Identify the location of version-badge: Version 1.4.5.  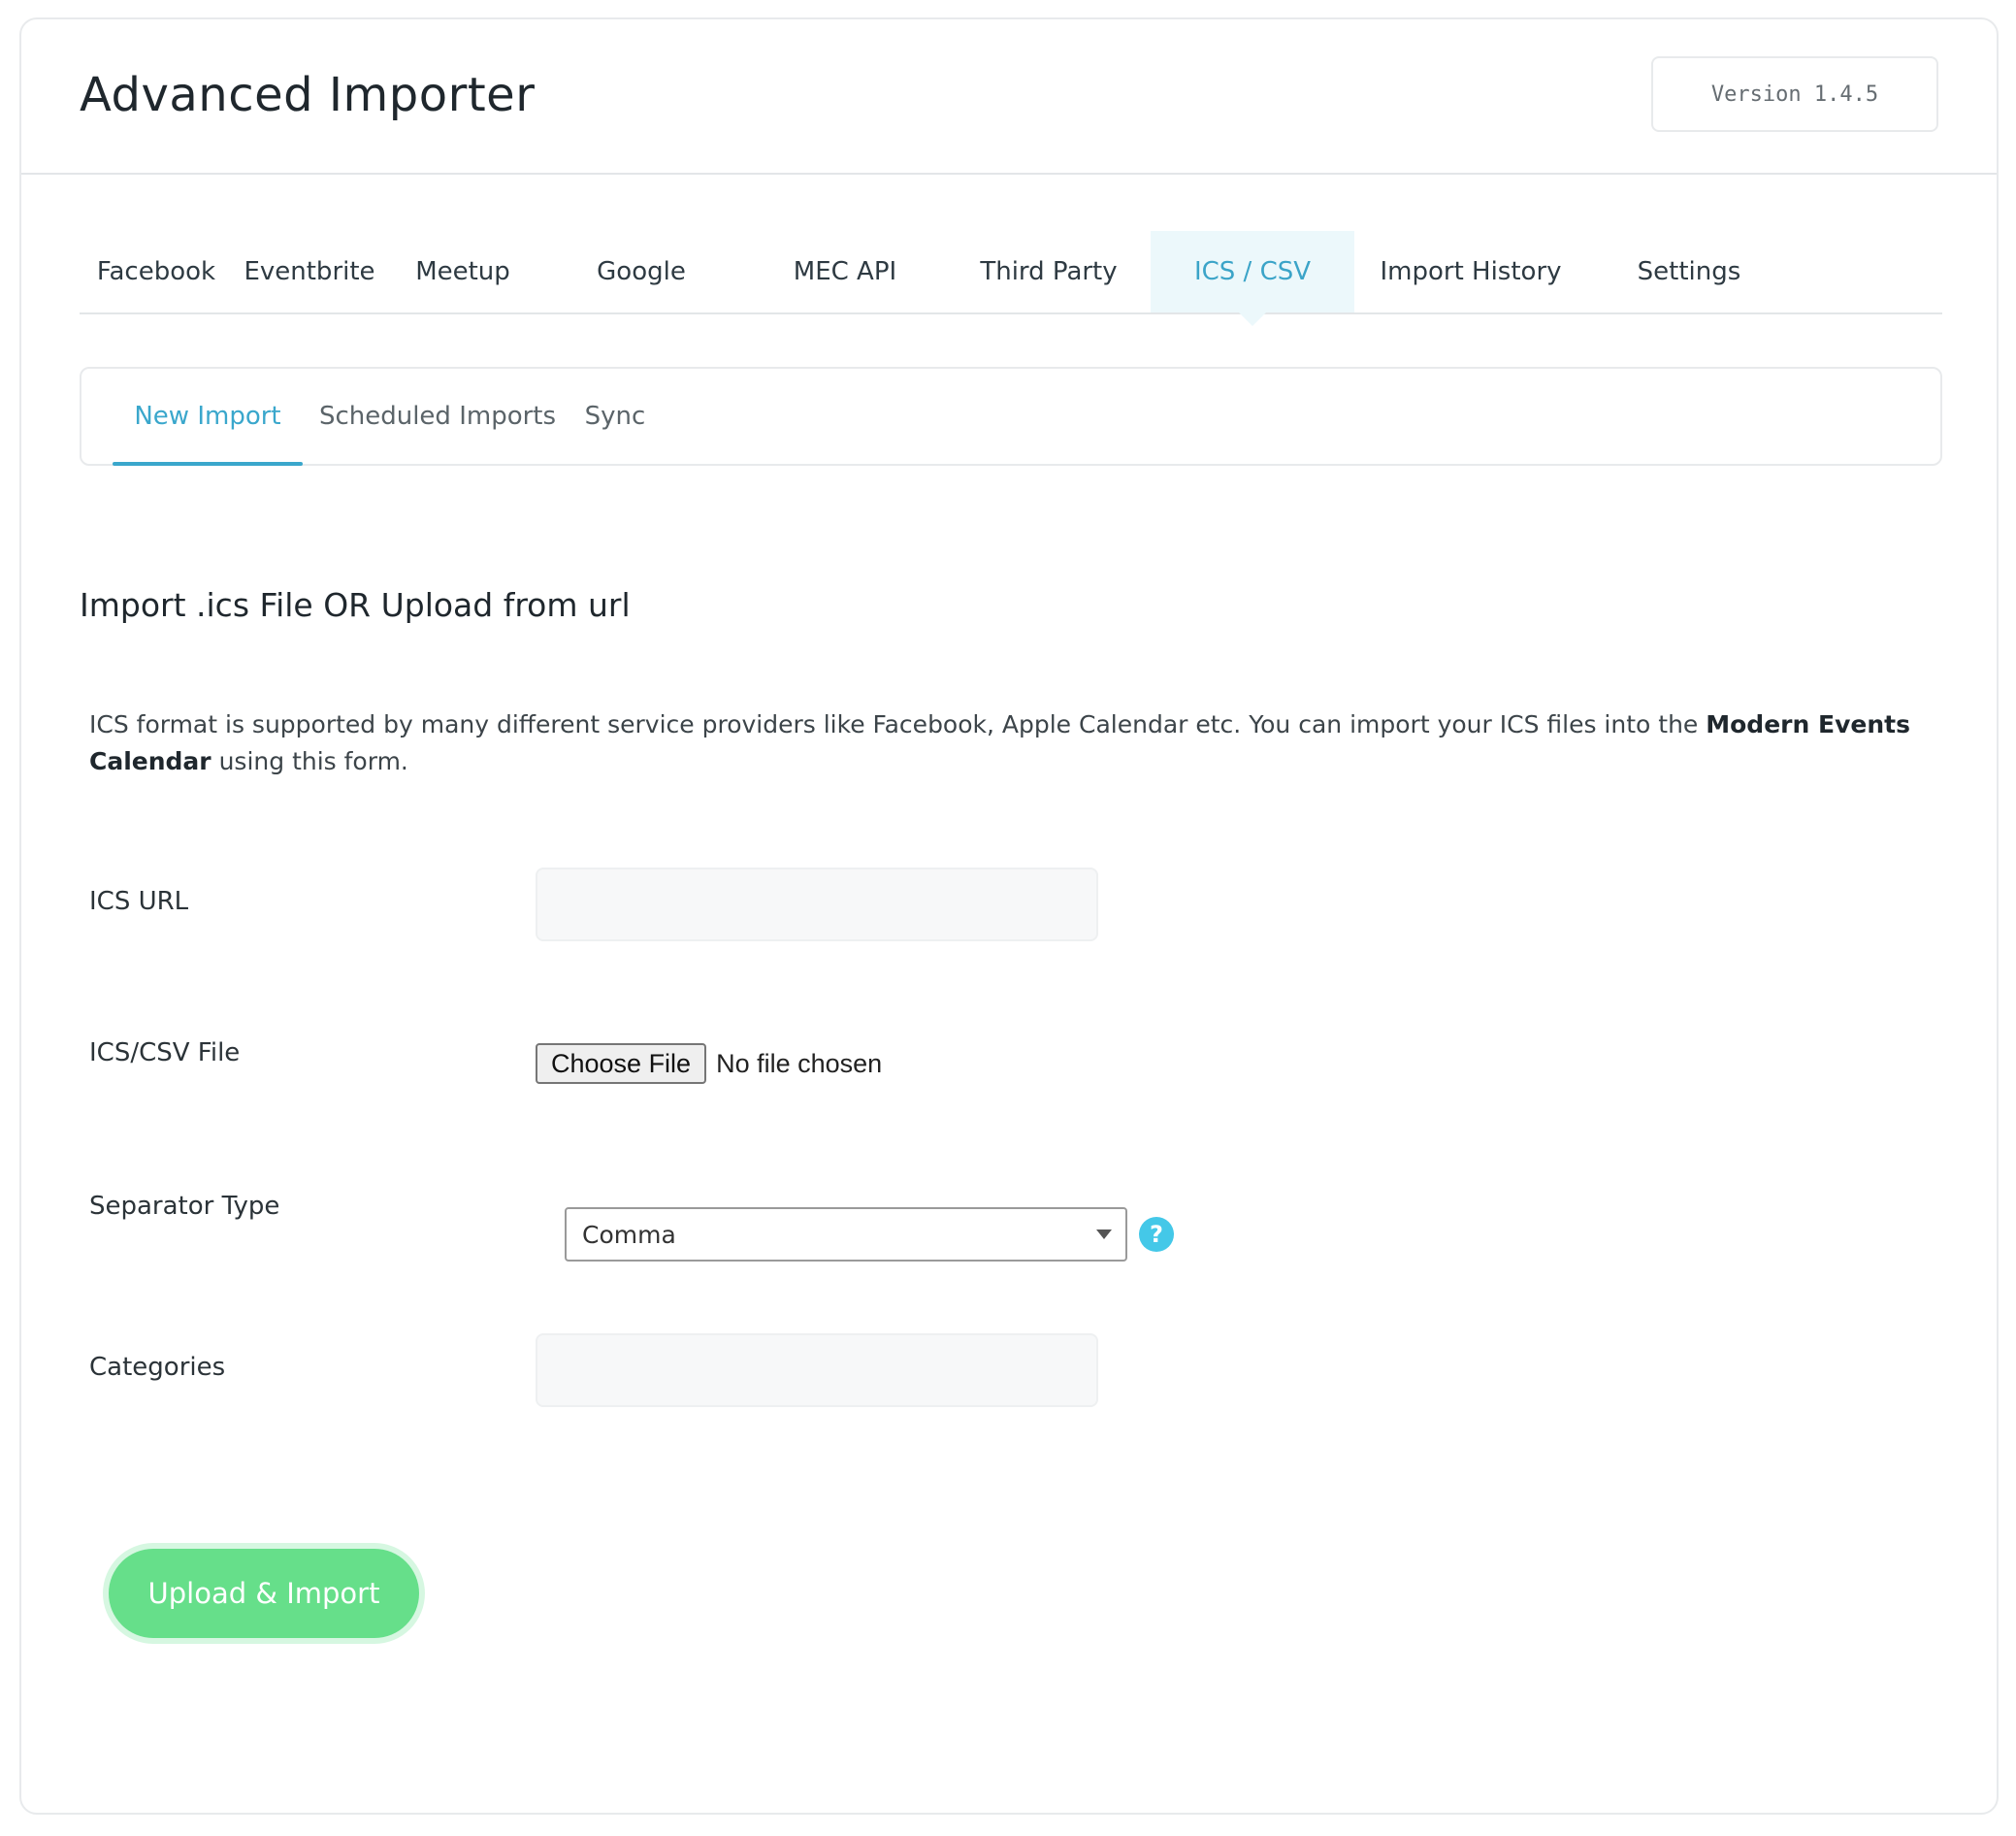
(1794, 94).